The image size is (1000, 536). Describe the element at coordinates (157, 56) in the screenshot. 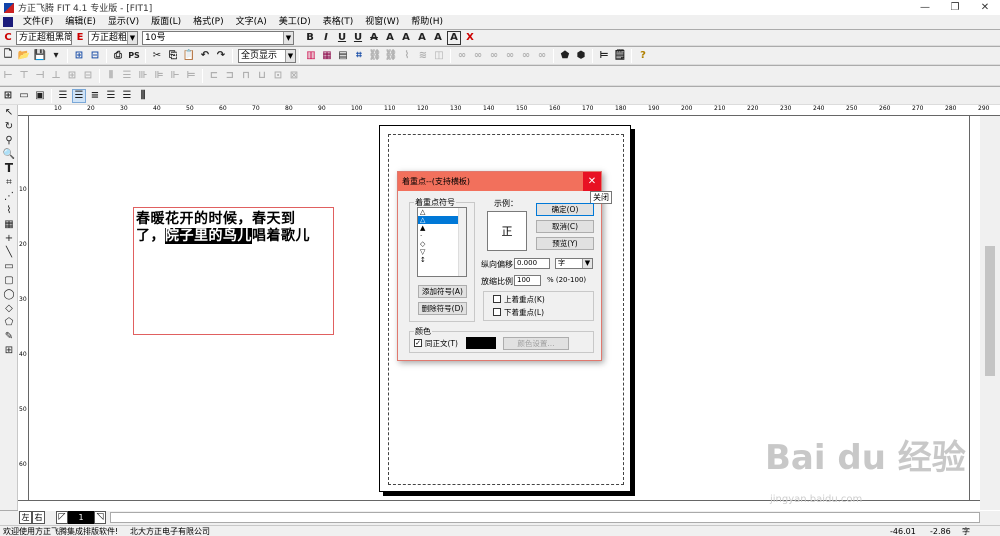

I see `cut-icon: ✂` at that location.